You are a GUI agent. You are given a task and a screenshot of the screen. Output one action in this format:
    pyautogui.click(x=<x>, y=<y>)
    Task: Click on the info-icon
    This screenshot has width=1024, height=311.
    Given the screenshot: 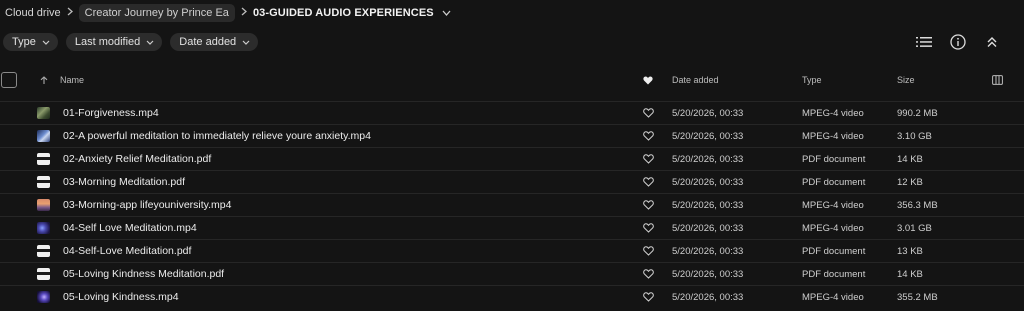 What is the action you would take?
    pyautogui.click(x=958, y=42)
    